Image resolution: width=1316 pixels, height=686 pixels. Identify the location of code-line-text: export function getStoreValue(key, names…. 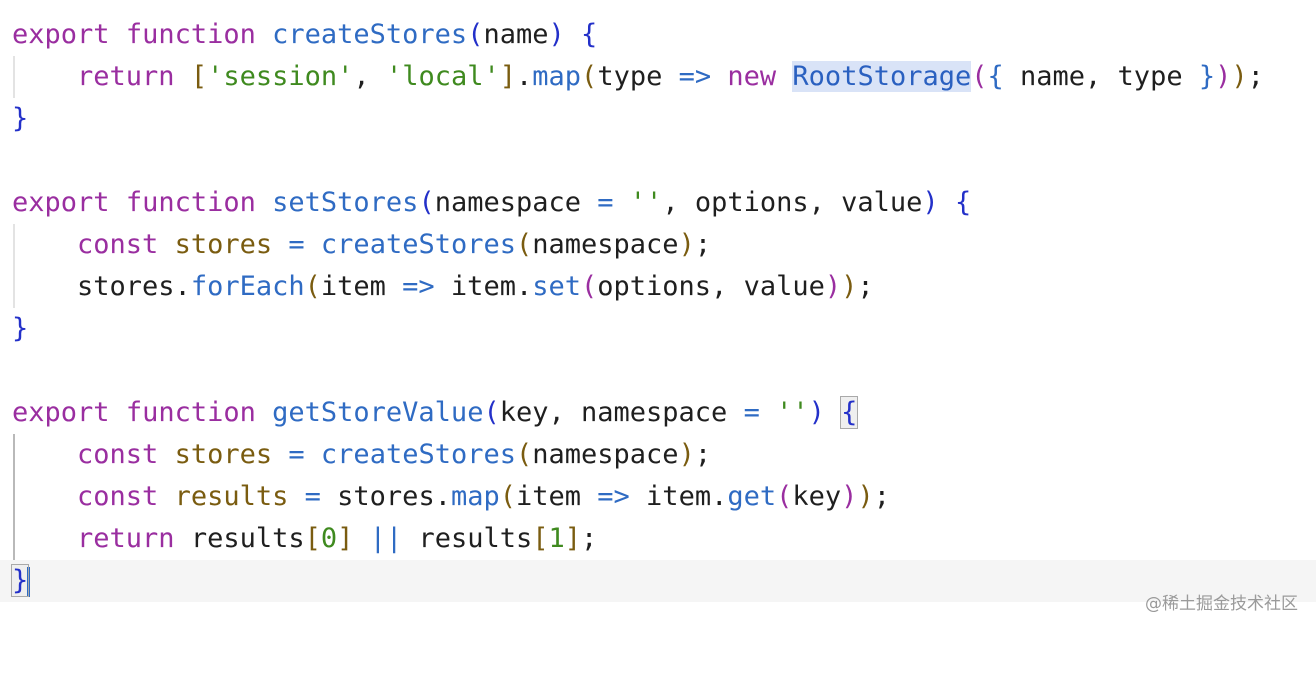
(435, 412).